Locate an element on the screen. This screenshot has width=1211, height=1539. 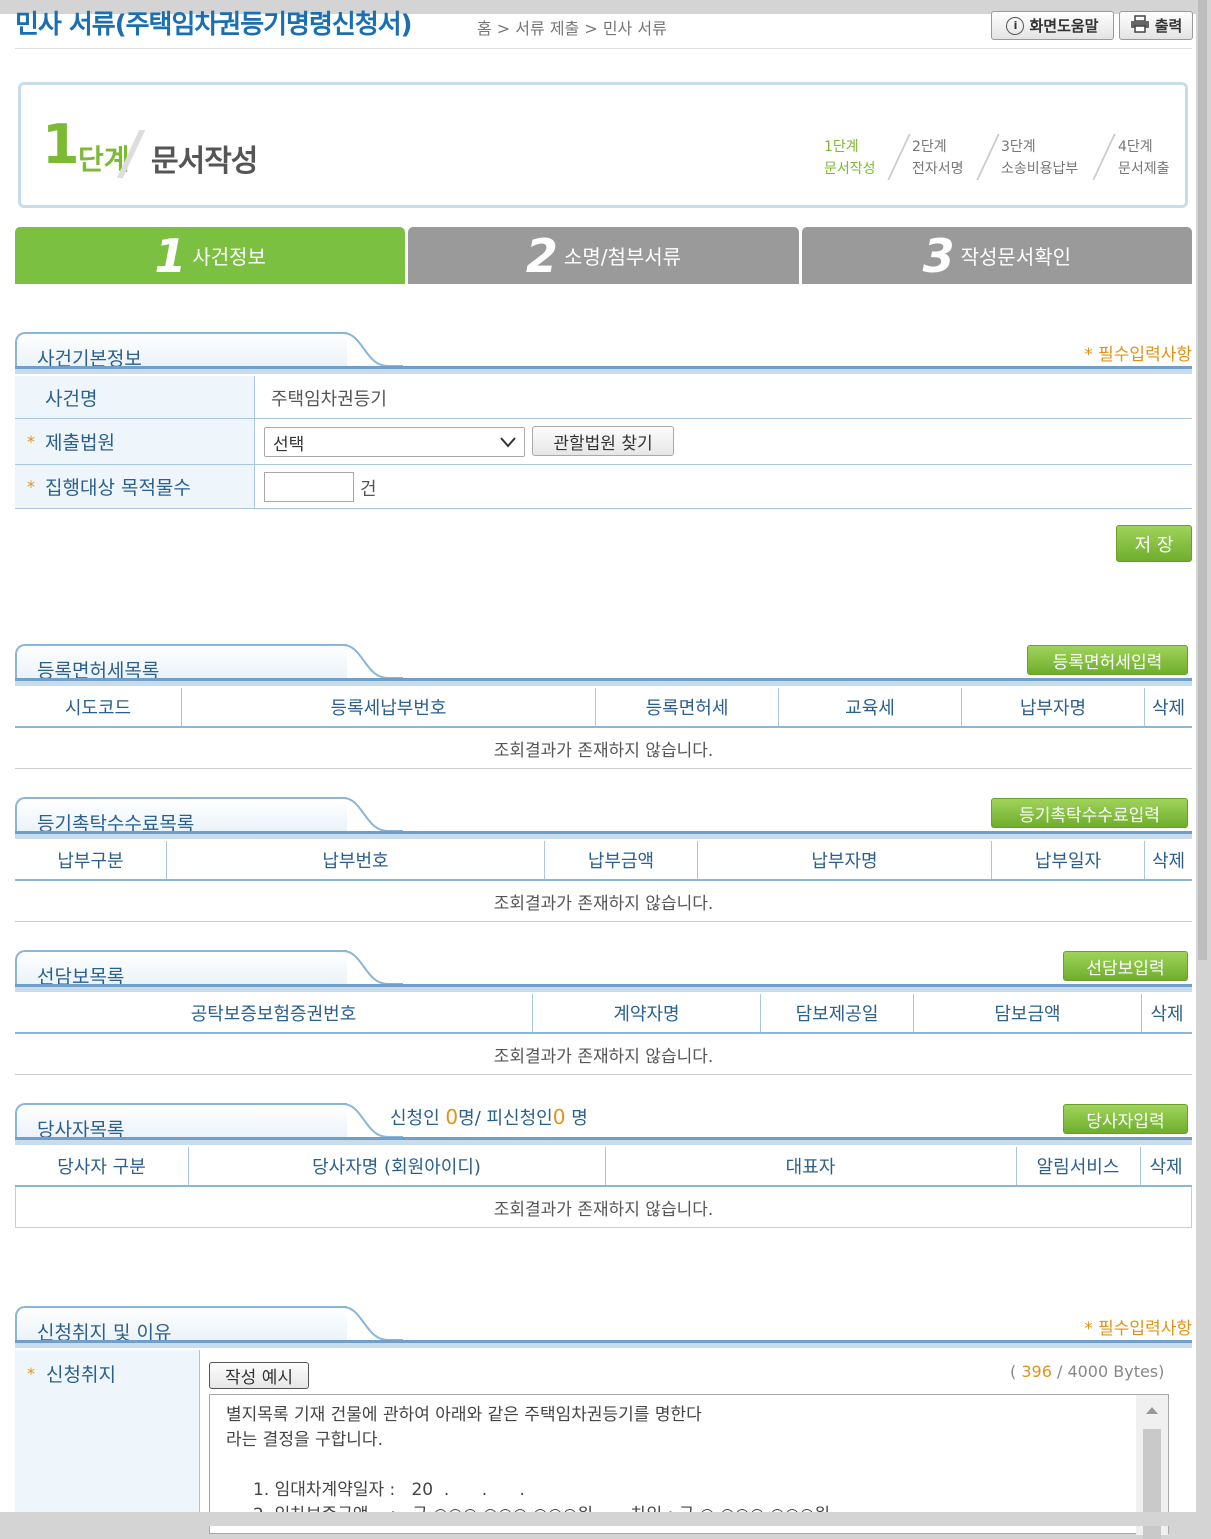
section-collateral: 선담보목록 is located at coordinates (603, 972).